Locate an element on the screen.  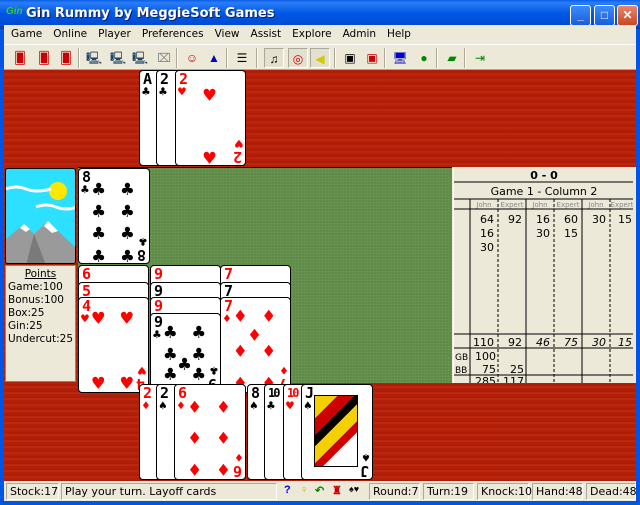
help-icon: ? is located at coordinates (287, 490).